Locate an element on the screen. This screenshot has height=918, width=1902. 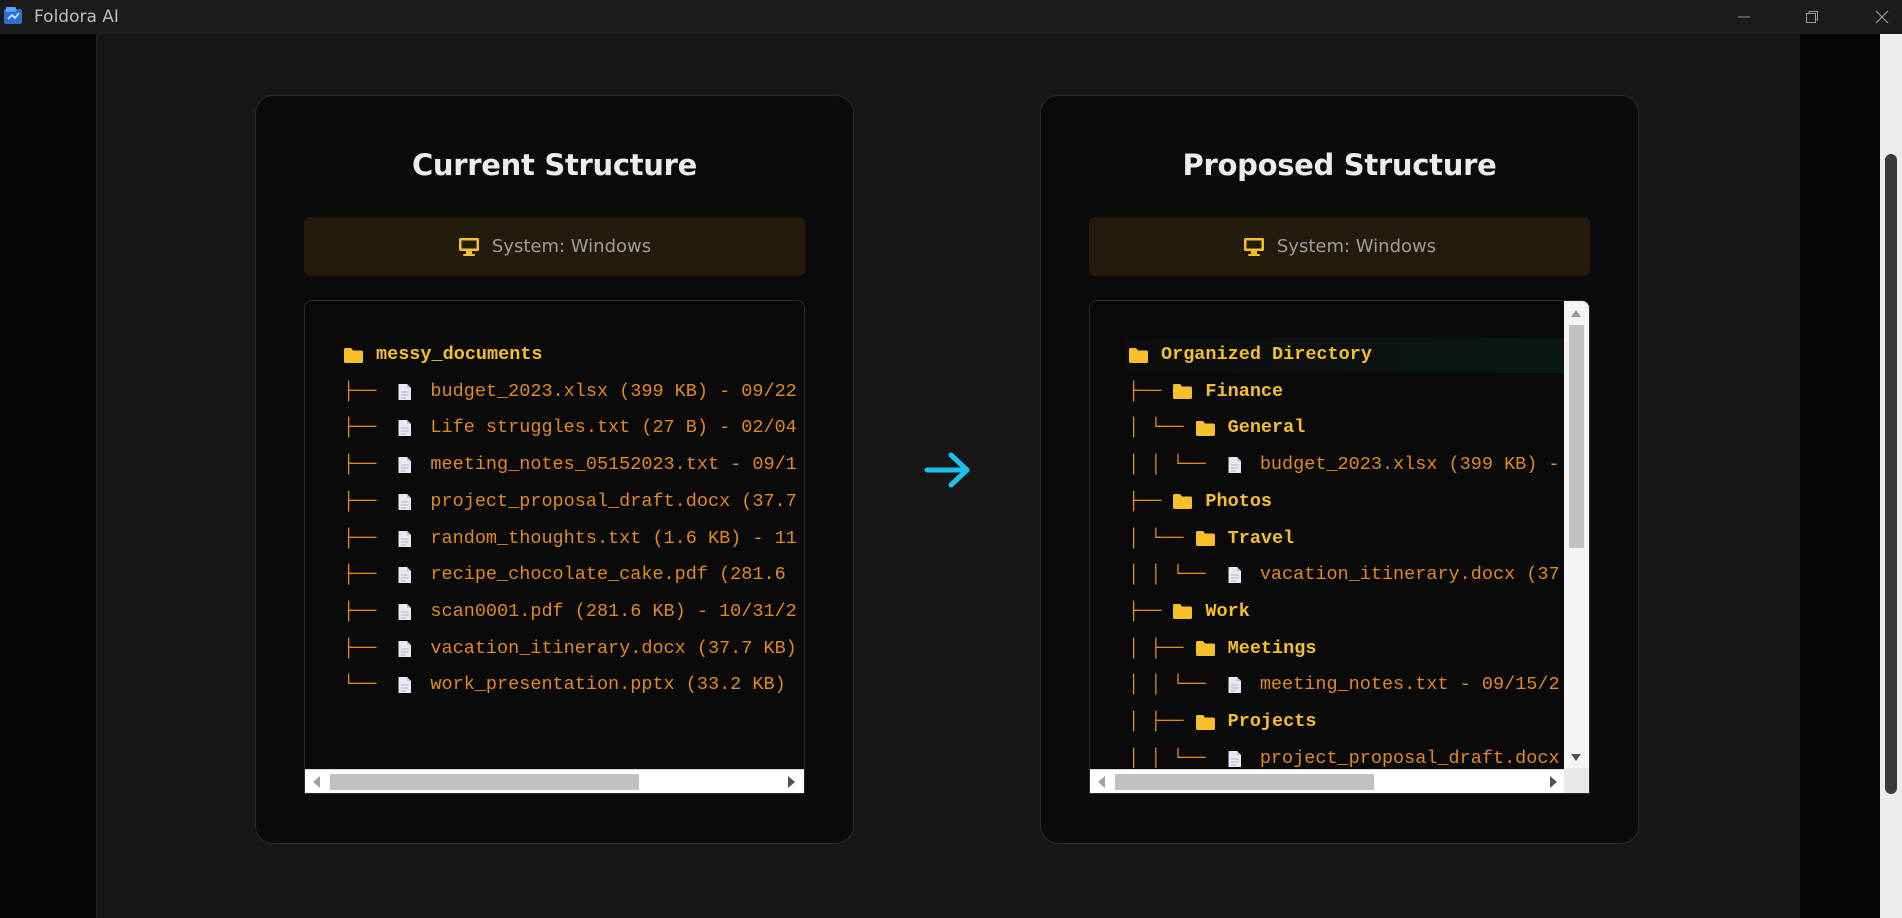
title-bar: Foldora AI is located at coordinates (951, 17).